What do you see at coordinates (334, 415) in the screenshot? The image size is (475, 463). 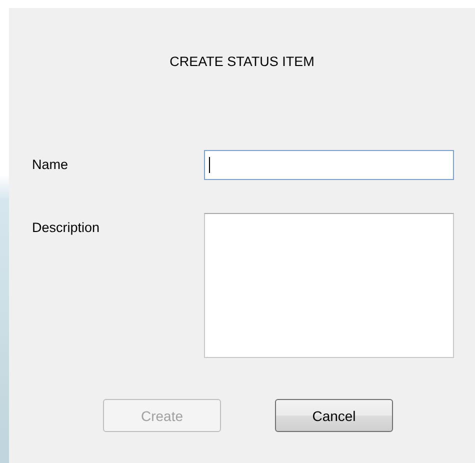 I see `dialog-button: Cancel` at bounding box center [334, 415].